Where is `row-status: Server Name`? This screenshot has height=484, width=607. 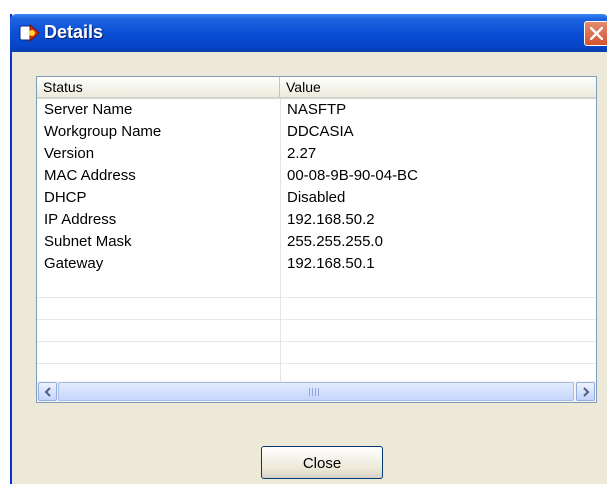
row-status: Server Name is located at coordinates (88, 109).